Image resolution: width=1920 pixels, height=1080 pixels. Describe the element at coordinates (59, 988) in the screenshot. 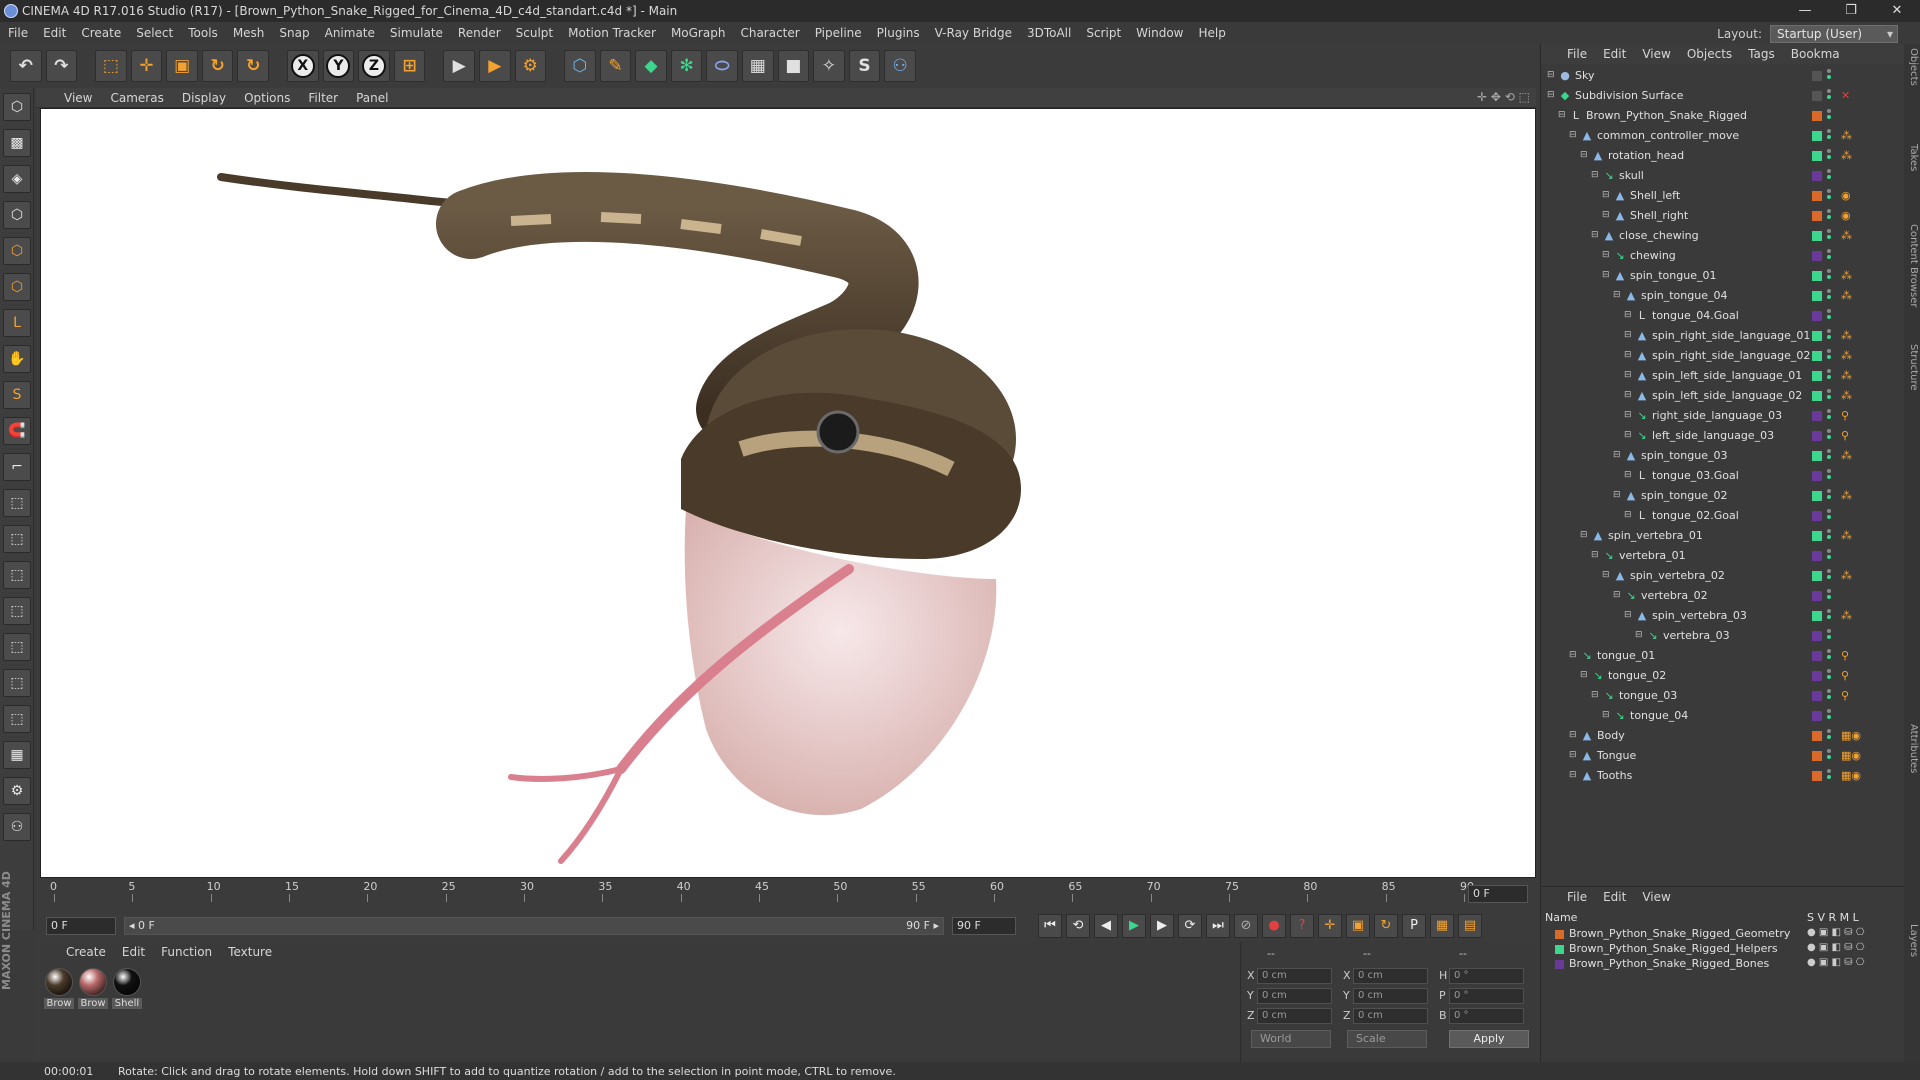

I see `material-swatch: Brow` at that location.